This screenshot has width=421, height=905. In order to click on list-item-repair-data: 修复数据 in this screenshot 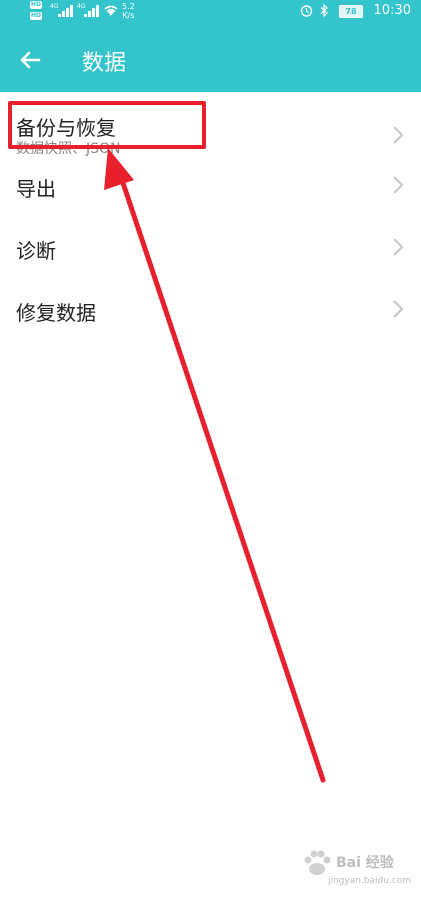, I will do `click(210, 311)`.